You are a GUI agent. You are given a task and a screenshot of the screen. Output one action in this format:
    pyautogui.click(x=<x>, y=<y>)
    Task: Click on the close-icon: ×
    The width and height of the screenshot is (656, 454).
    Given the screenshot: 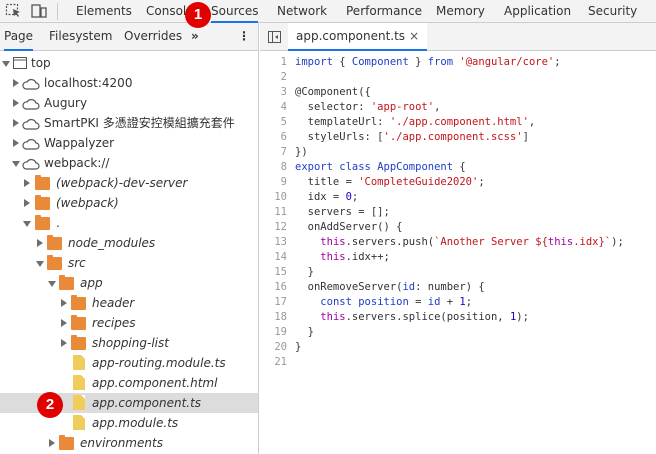 What is the action you would take?
    pyautogui.click(x=414, y=36)
    